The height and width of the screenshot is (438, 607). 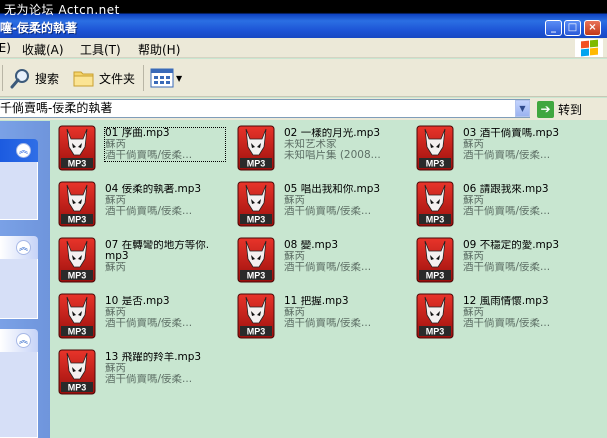 What do you see at coordinates (265, 108) in the screenshot?
I see `address-input: 千倘賣嗎-佞柔的執著` at bounding box center [265, 108].